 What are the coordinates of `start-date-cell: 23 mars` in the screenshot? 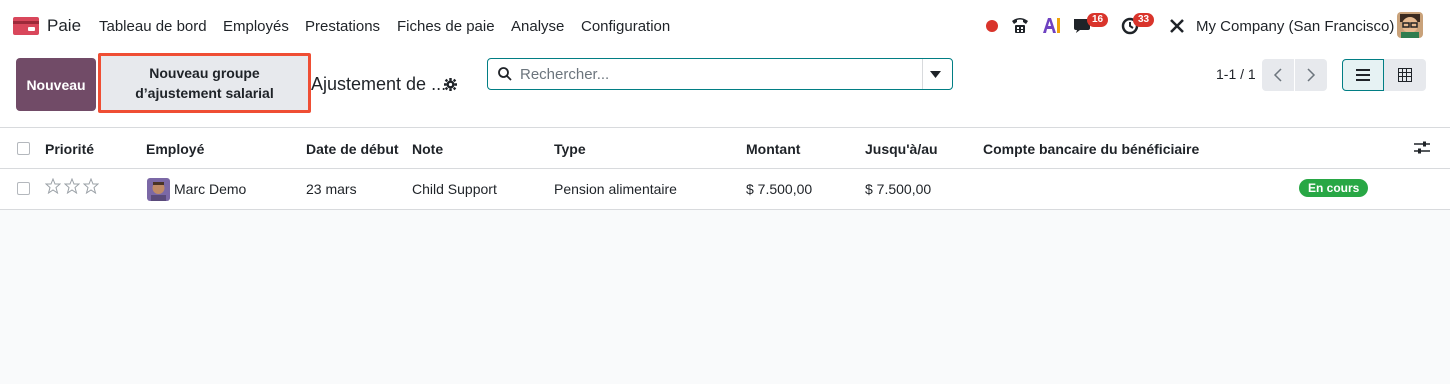 It's located at (331, 189).